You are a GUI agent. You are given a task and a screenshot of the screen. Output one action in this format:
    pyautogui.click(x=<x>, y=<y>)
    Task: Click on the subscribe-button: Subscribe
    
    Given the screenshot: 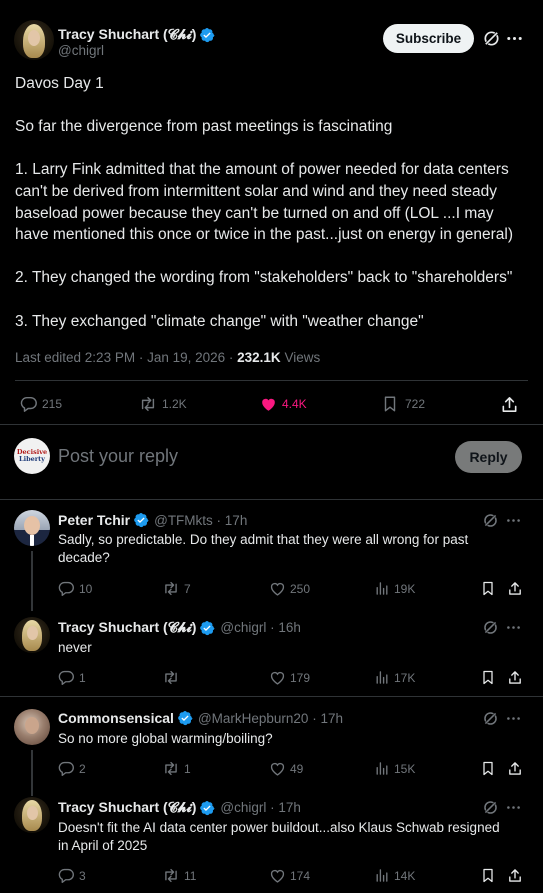 What is the action you would take?
    pyautogui.click(x=428, y=38)
    